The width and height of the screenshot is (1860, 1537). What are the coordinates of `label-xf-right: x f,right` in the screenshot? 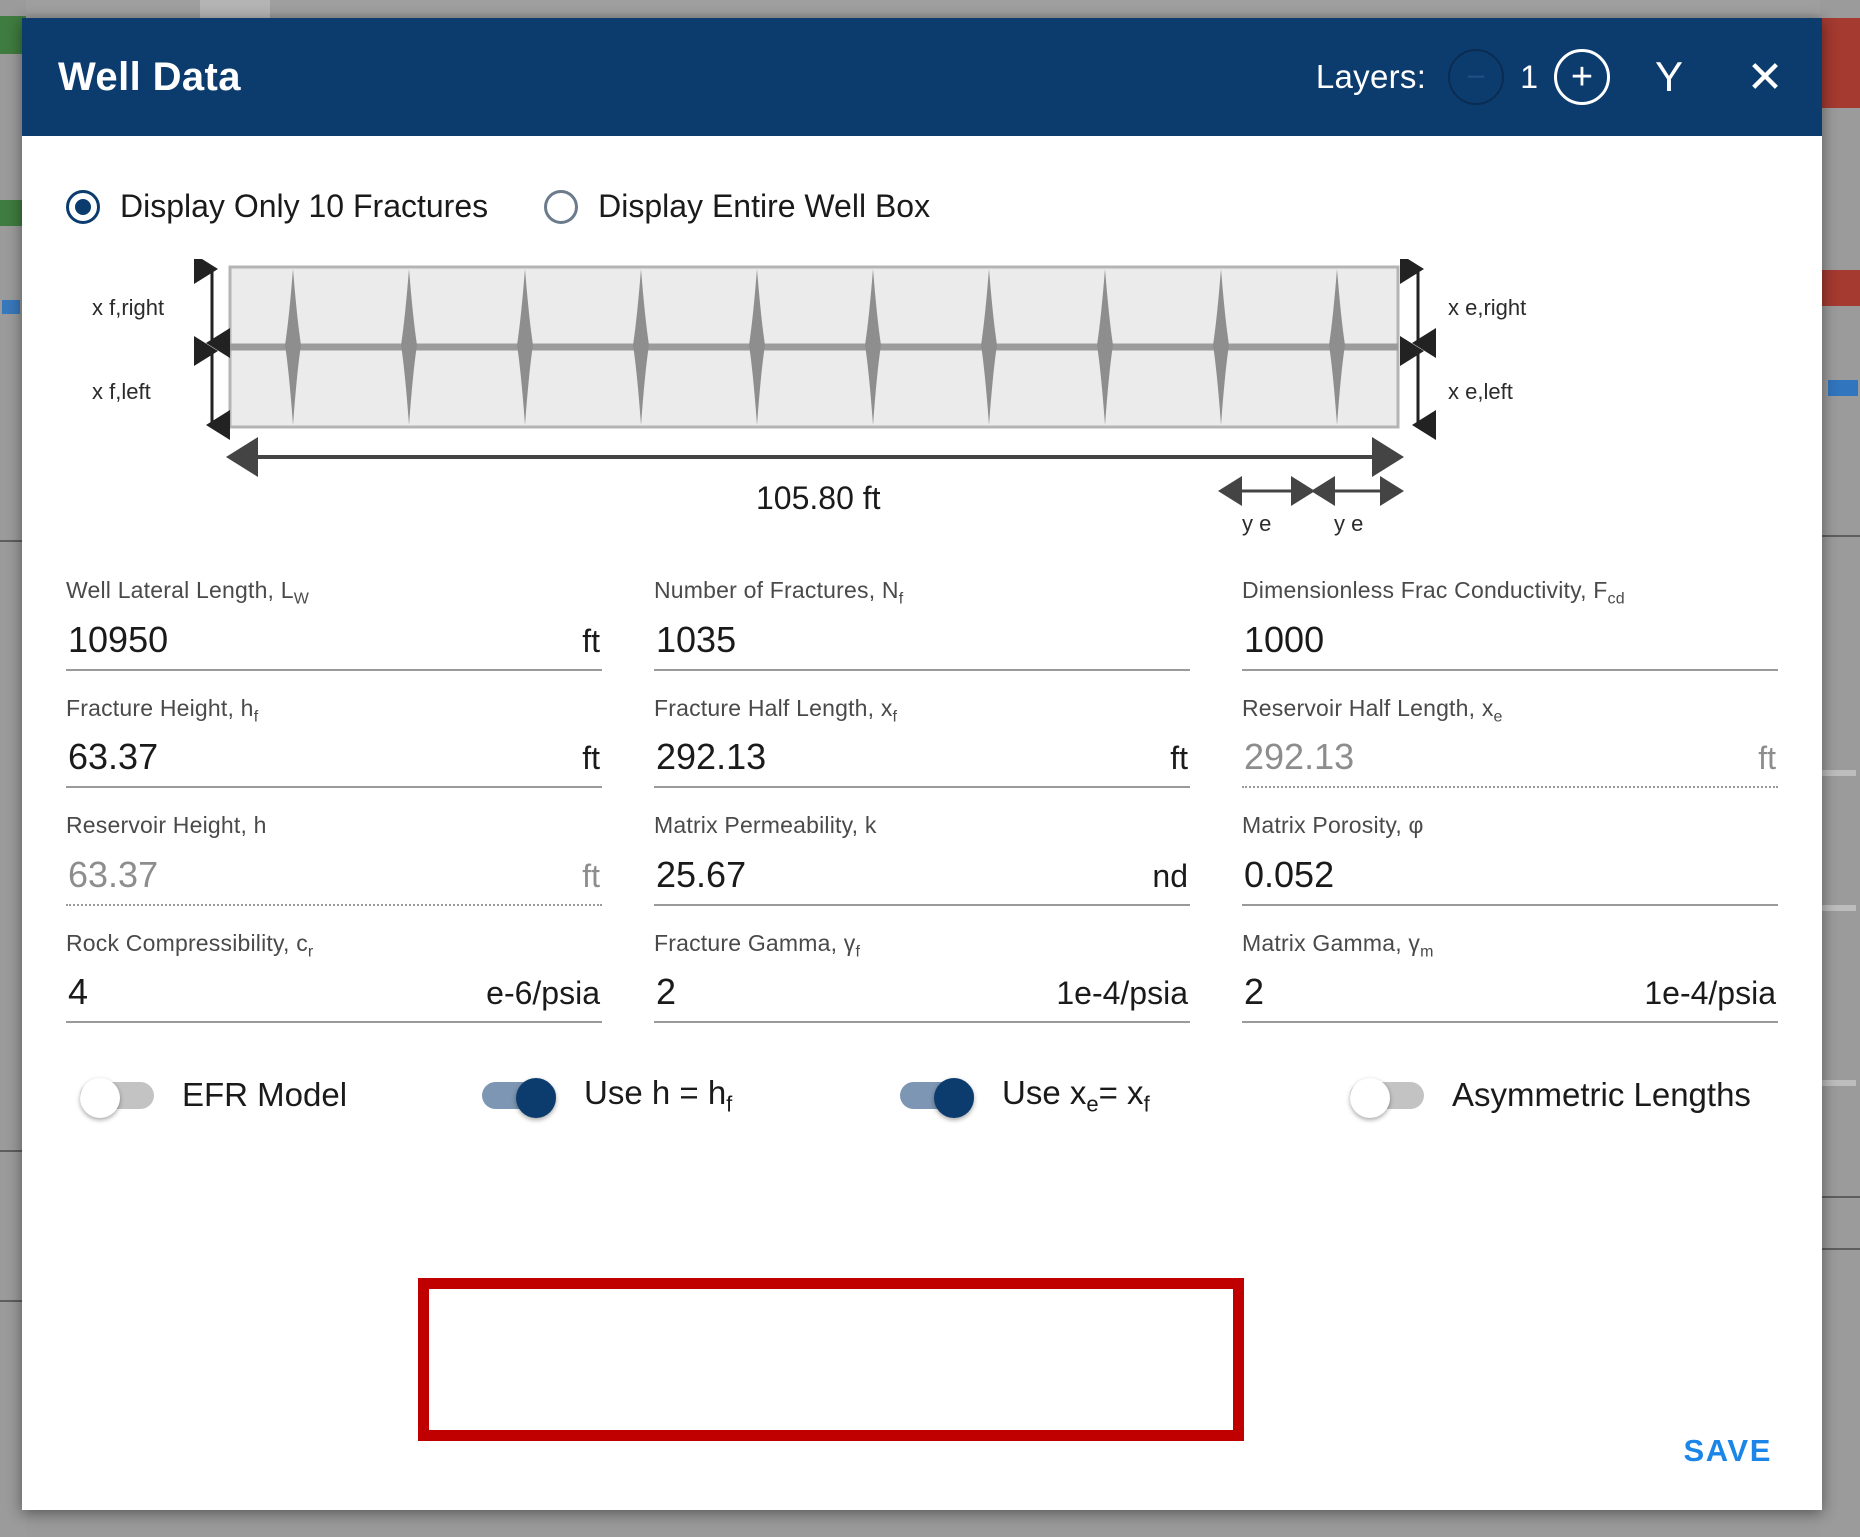 It's located at (128, 307).